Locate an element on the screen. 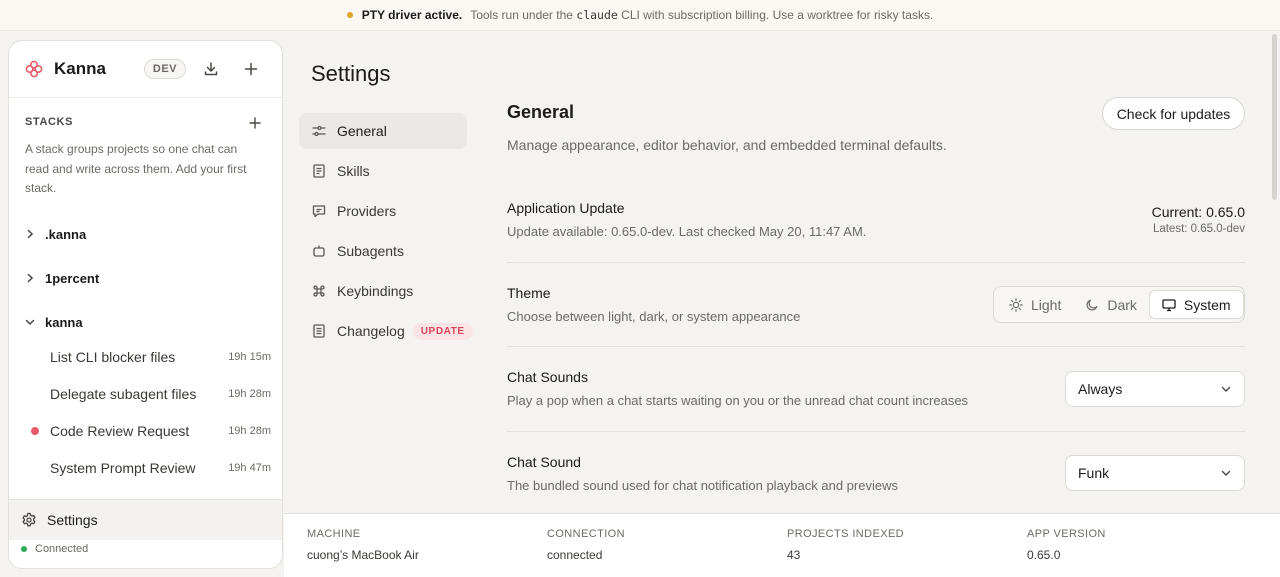 The image size is (1280, 577). footer-value: 0.65.0 is located at coordinates (1044, 555).